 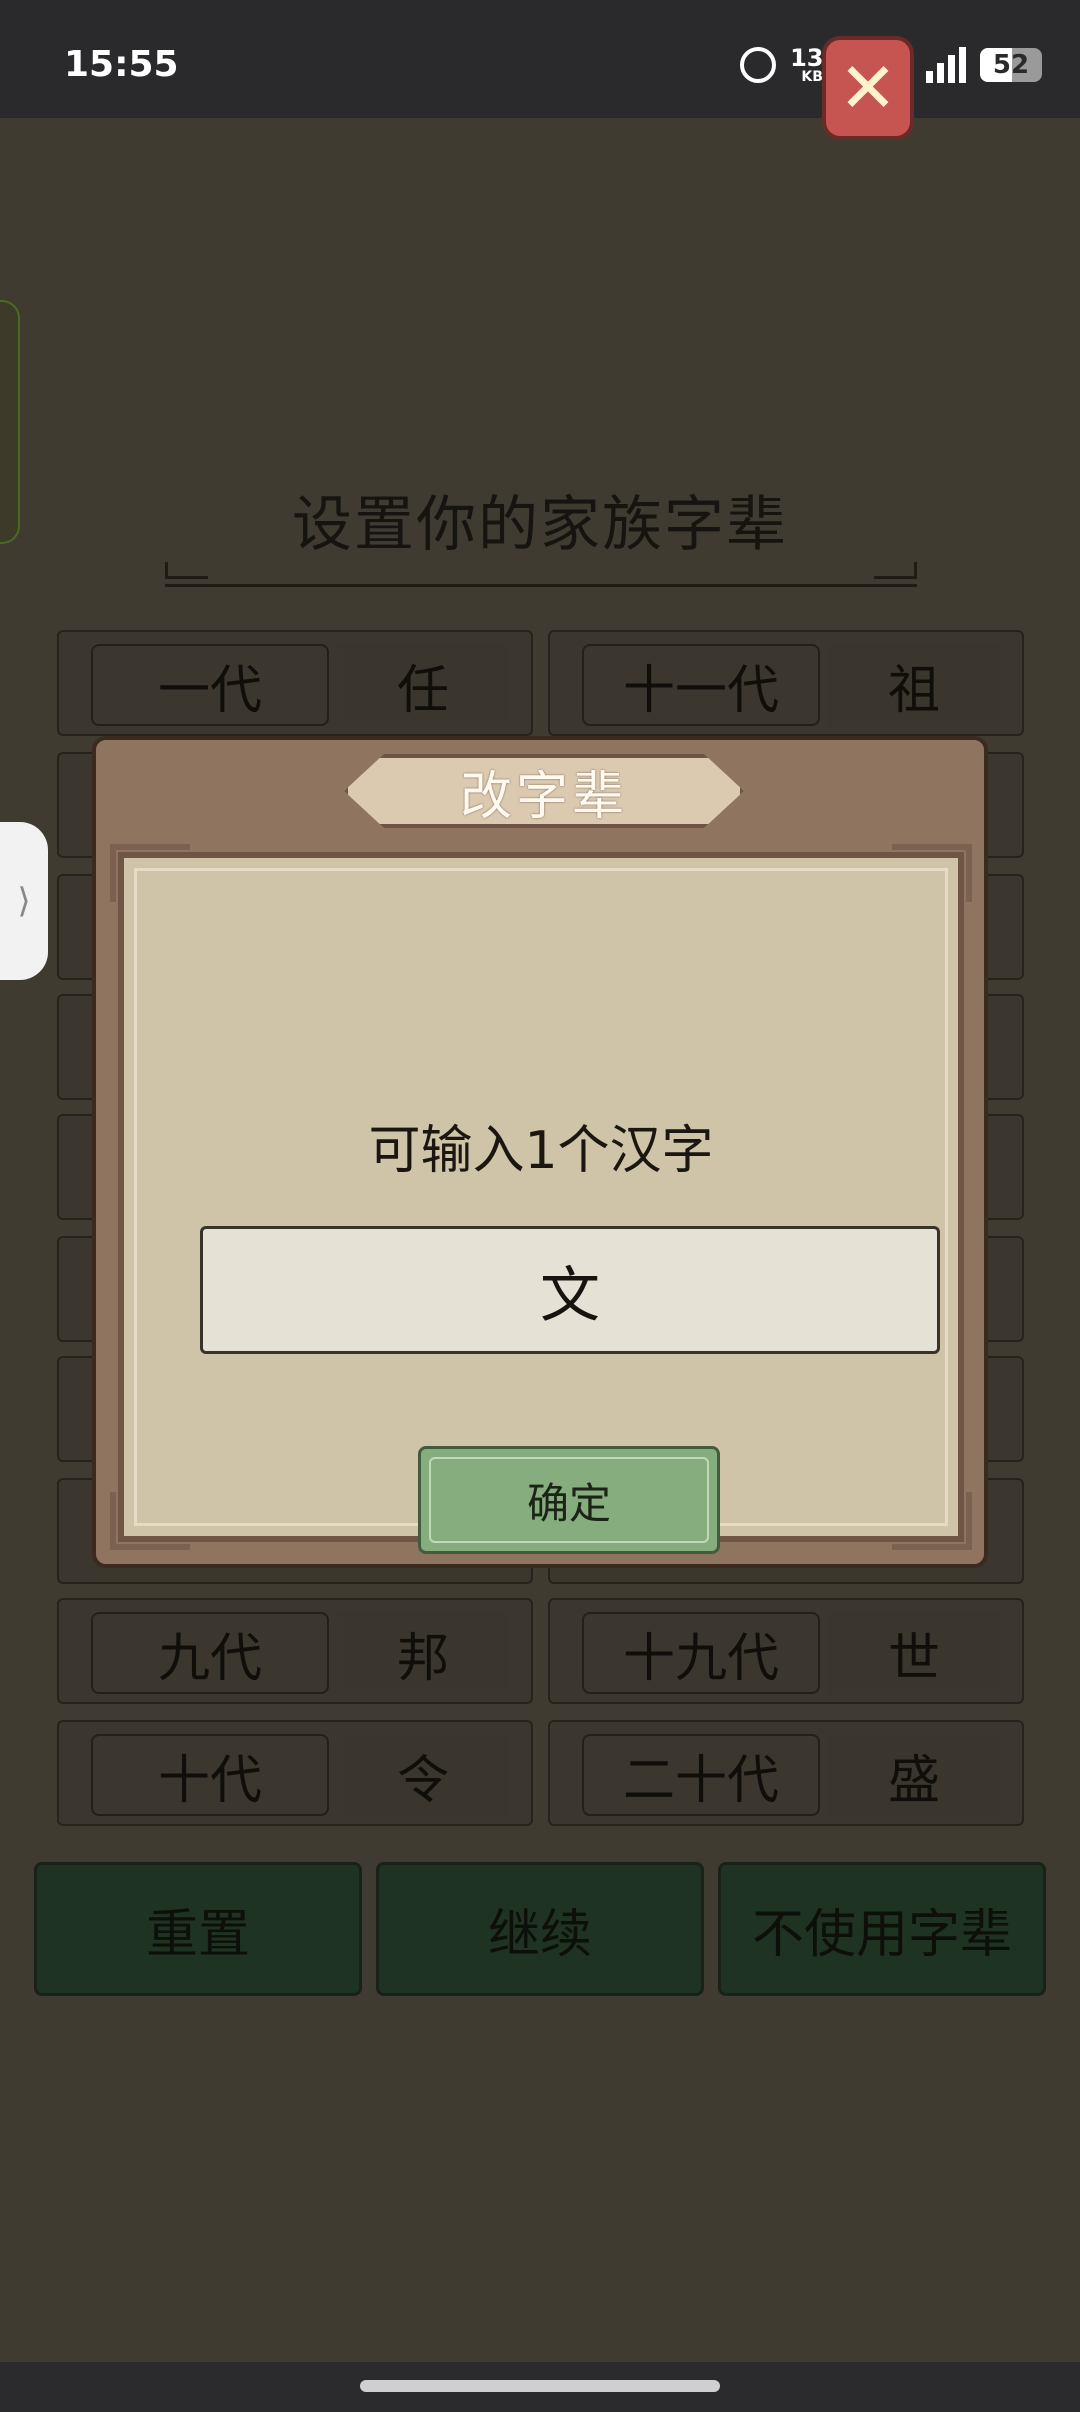 I want to click on generation-char: 盛, so click(x=914, y=1775).